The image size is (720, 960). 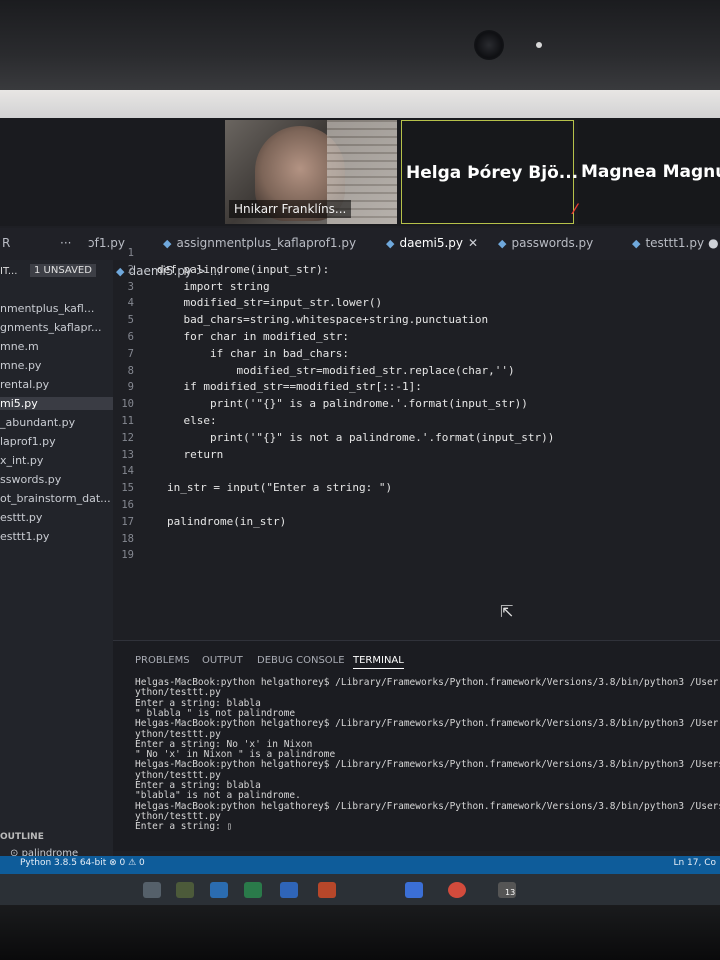 I want to click on terminal-line: Enter a string: ▯, so click(x=184, y=827).